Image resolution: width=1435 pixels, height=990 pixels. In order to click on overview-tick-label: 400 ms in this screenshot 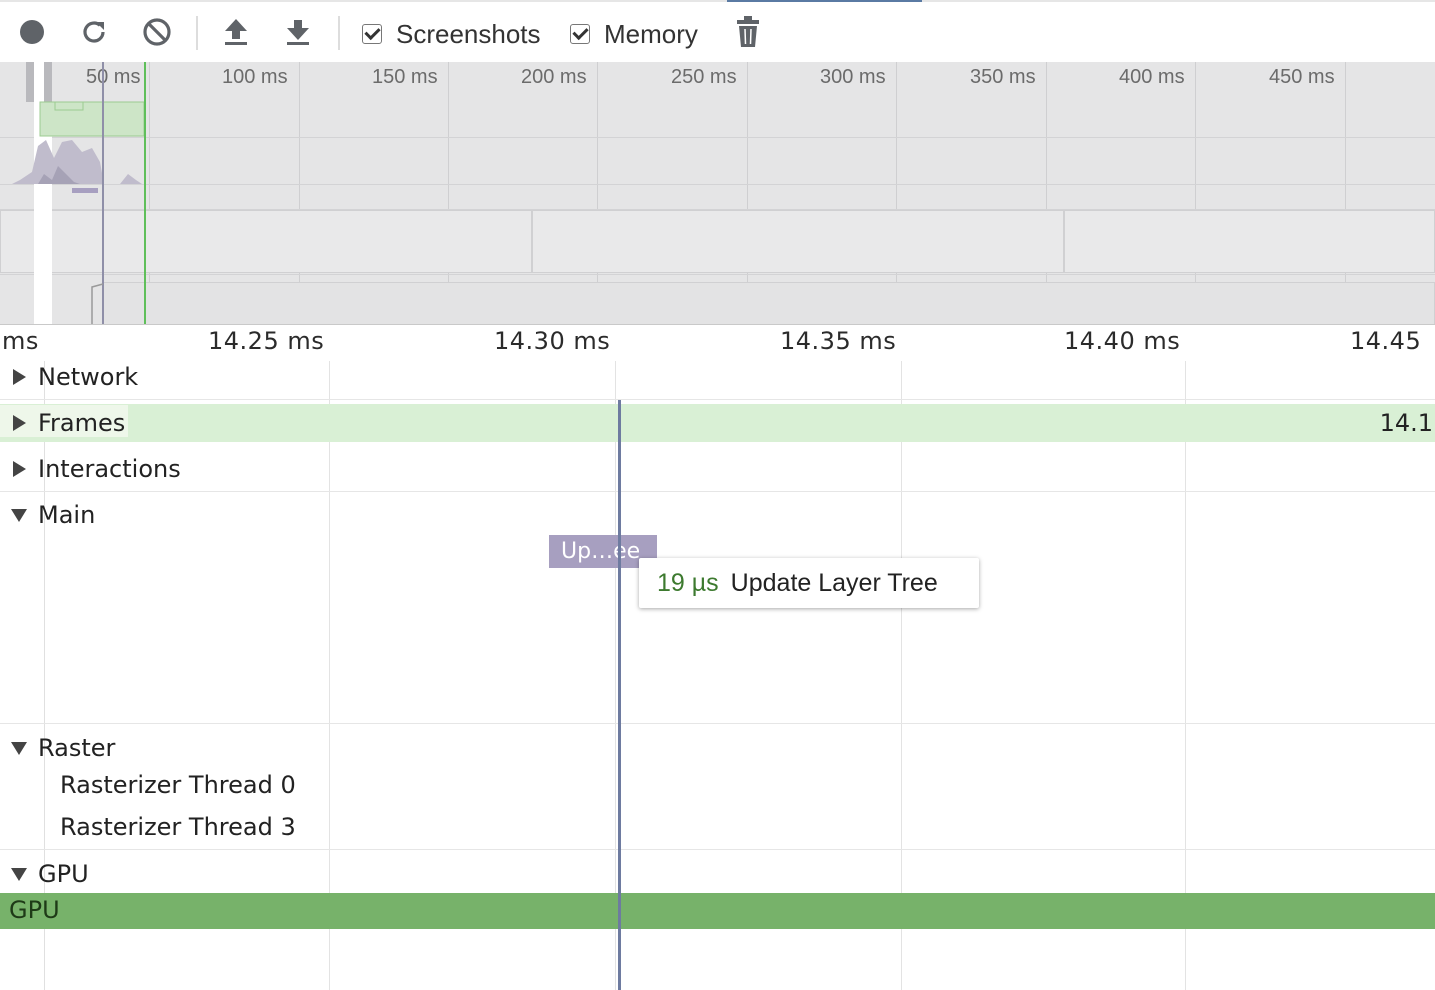, I will do `click(1152, 77)`.